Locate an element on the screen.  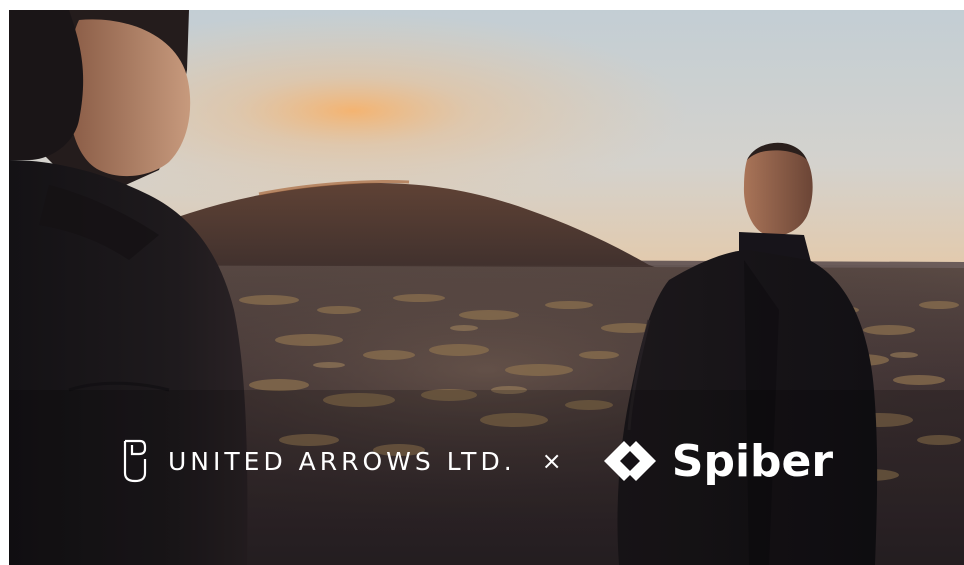
spiber-wordmark: Spiber is located at coordinates (752, 461).